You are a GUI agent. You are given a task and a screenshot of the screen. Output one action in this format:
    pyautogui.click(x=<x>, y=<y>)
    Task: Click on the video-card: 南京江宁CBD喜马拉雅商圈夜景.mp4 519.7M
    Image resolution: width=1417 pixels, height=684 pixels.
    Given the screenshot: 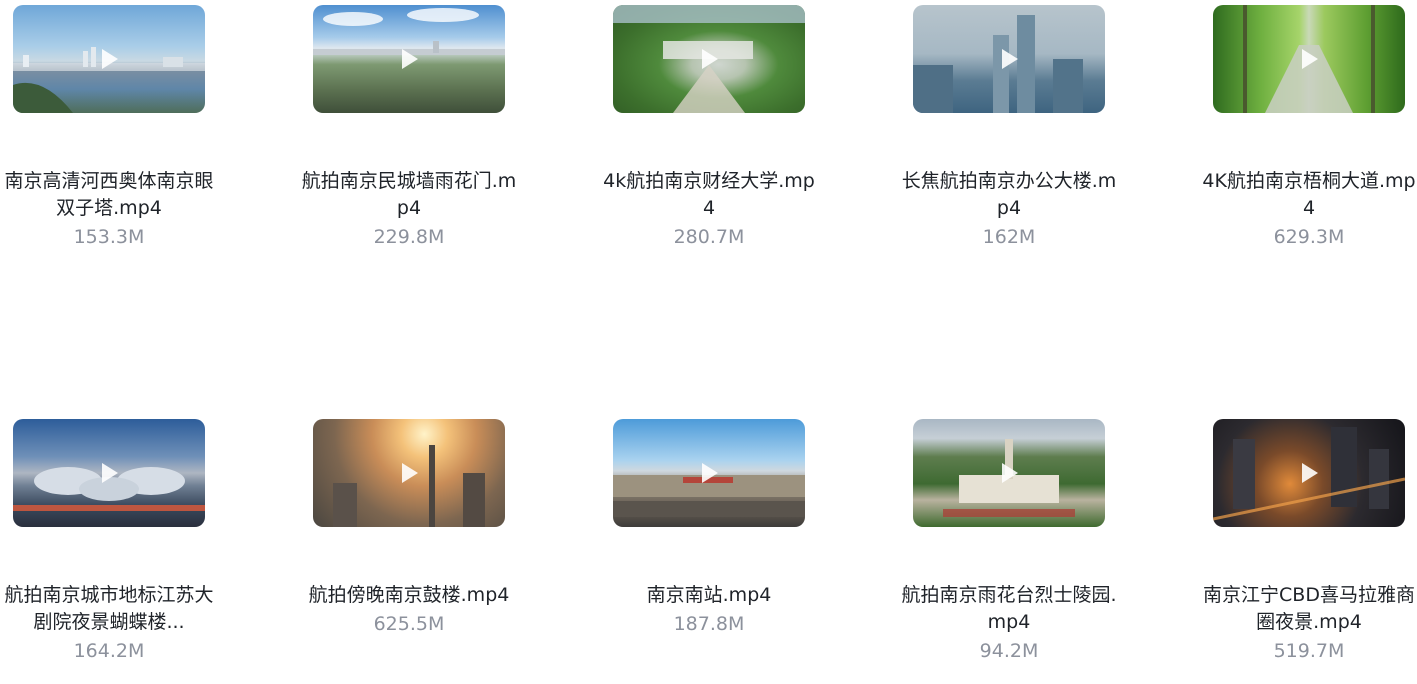 What is the action you would take?
    pyautogui.click(x=1288, y=541)
    